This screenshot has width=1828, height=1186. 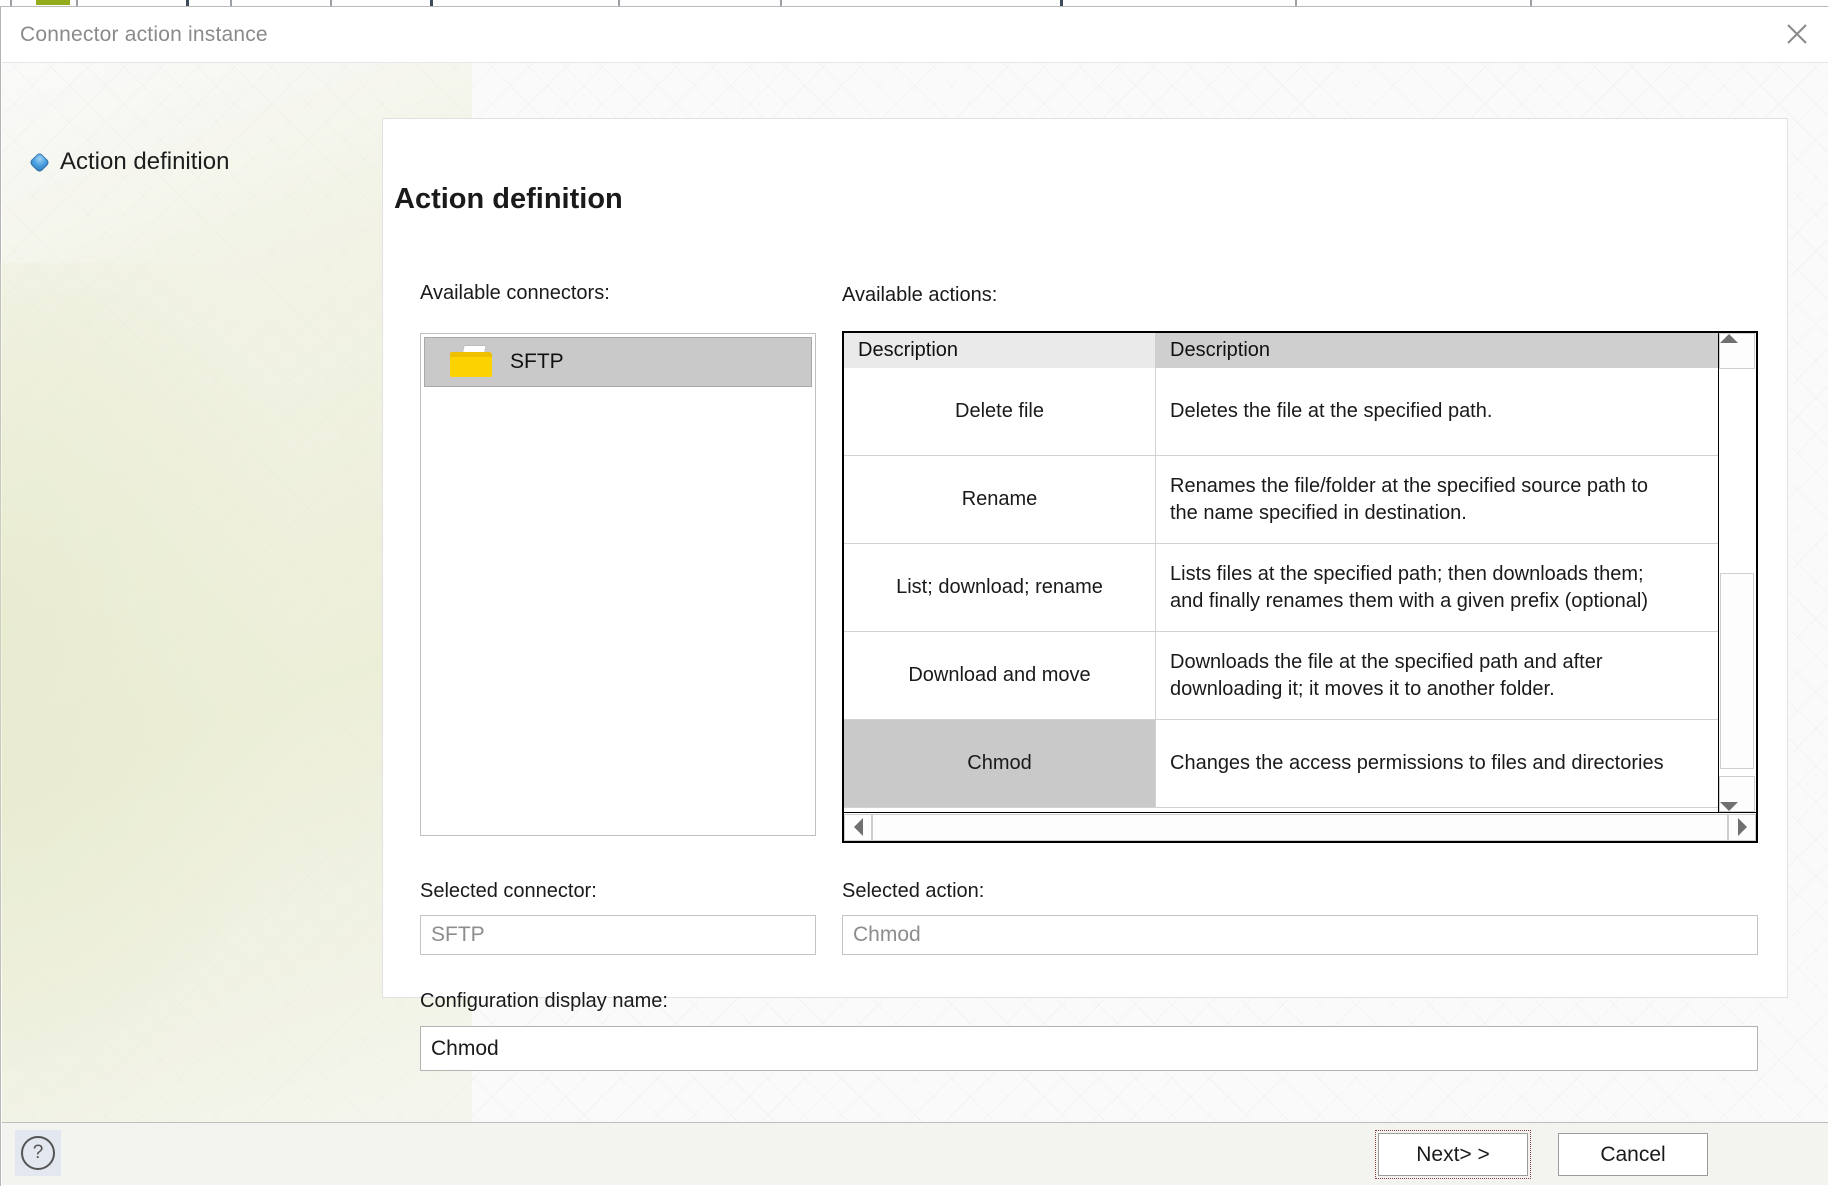 What do you see at coordinates (1000, 587) in the screenshot?
I see `action-name: List; download; rename` at bounding box center [1000, 587].